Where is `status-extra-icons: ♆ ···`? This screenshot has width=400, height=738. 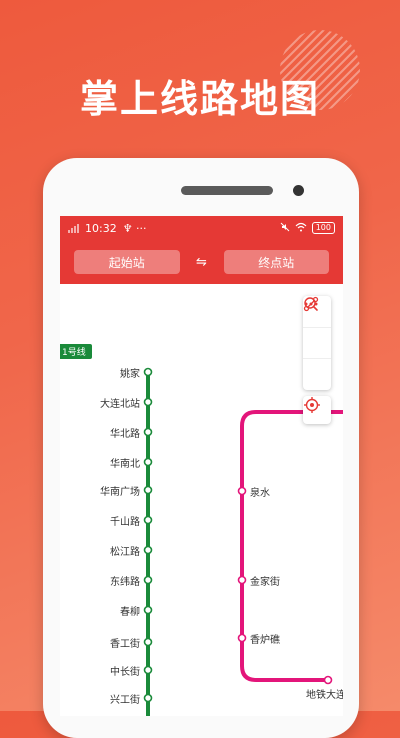 status-extra-icons: ♆ ··· is located at coordinates (134, 228).